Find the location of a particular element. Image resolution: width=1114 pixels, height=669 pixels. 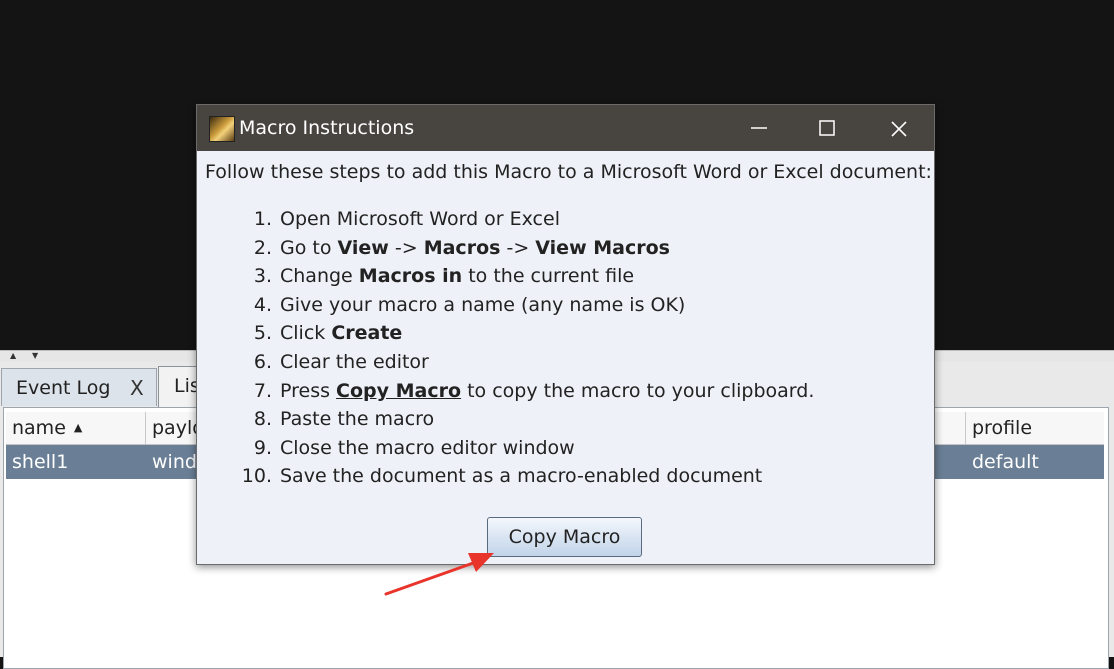

step-text: Clear the editor is located at coordinates (354, 362).